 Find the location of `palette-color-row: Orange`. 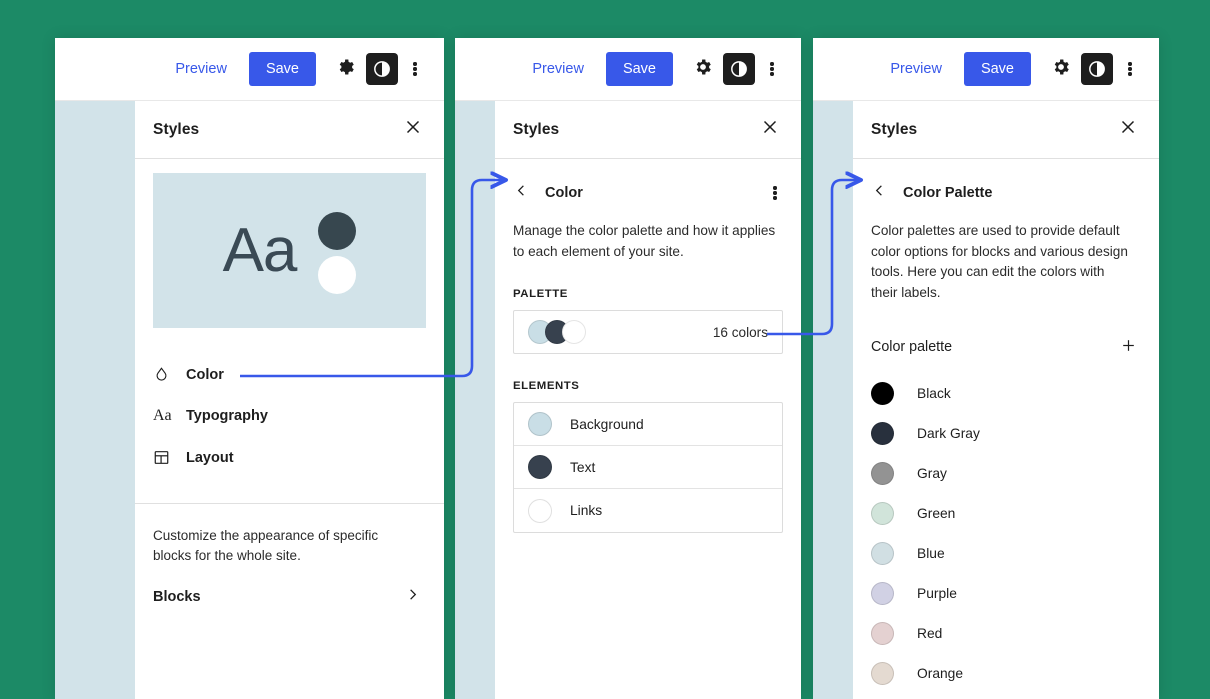

palette-color-row: Orange is located at coordinates (1006, 674).